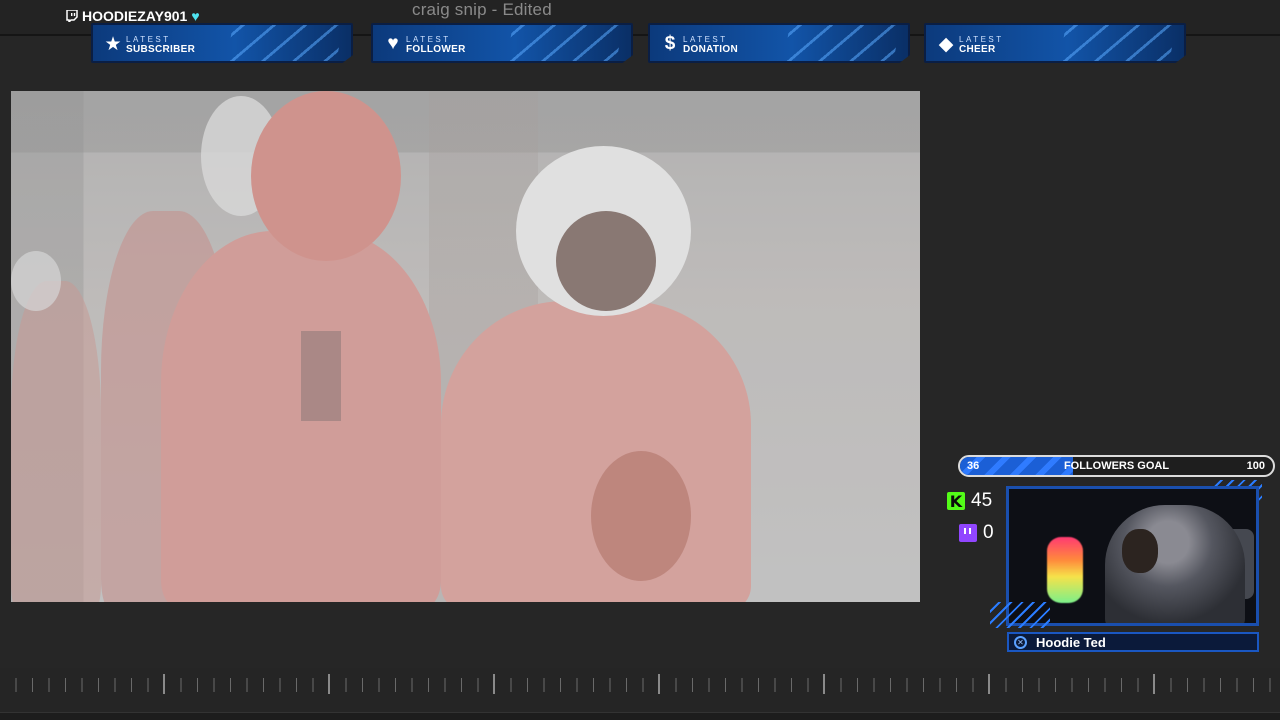 The width and height of the screenshot is (1280, 720). I want to click on timeline-track, so click(640, 716).